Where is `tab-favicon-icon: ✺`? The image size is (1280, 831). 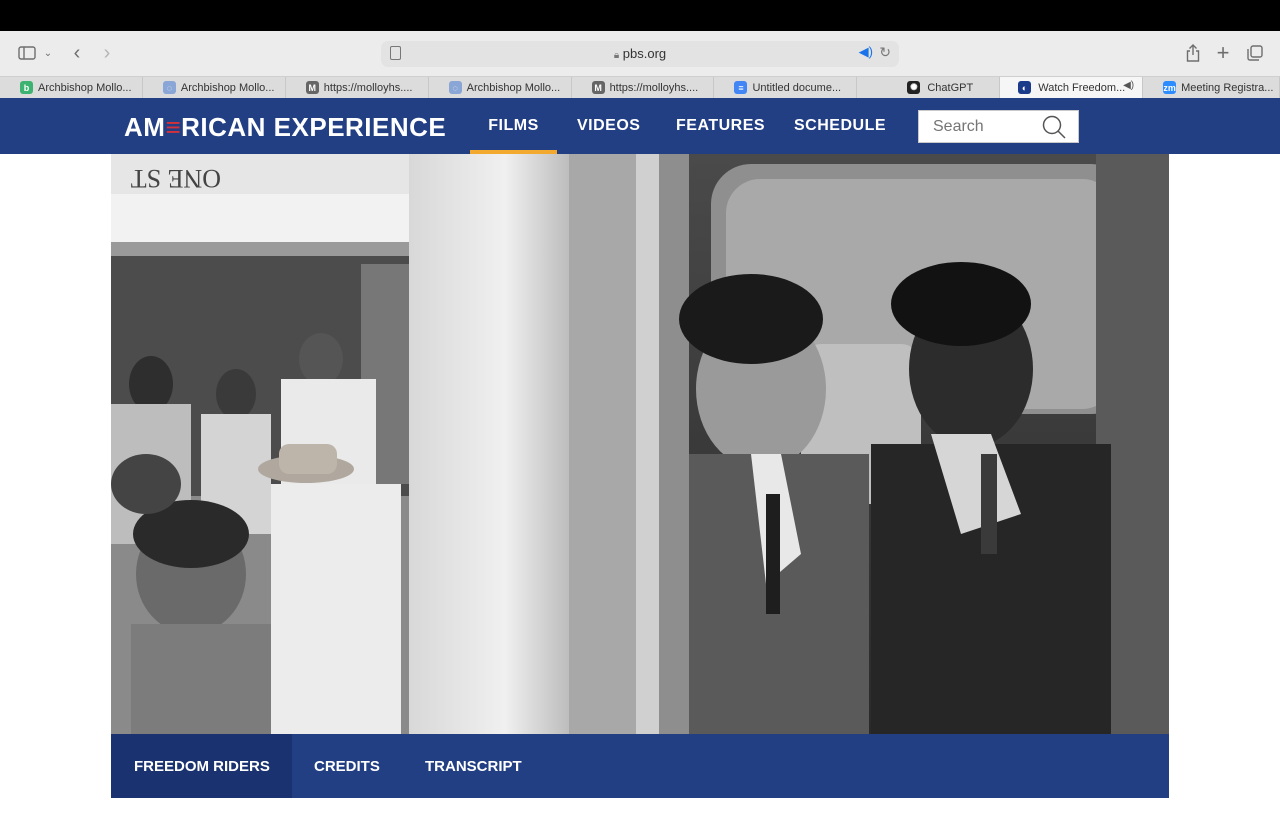
tab-favicon-icon: ✺ is located at coordinates (914, 87).